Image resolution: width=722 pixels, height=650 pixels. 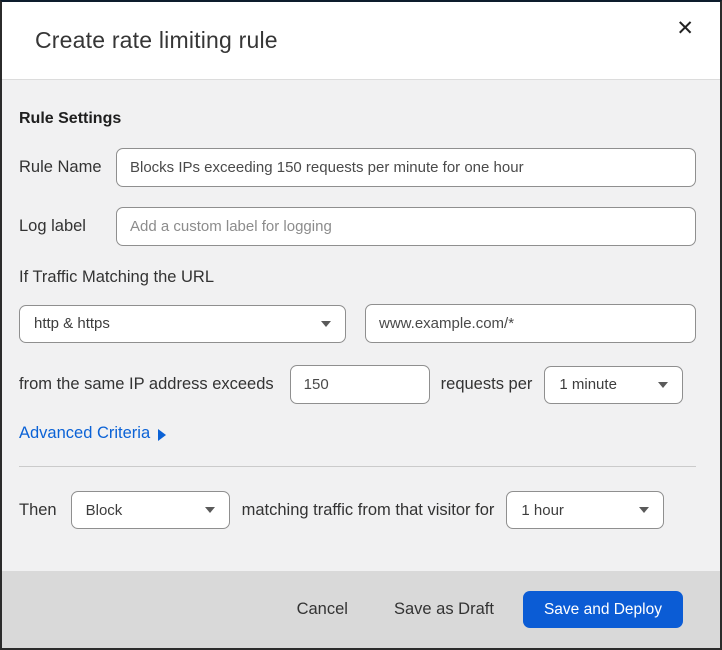 What do you see at coordinates (60, 167) in the screenshot?
I see `rule-name-label: Rule Name` at bounding box center [60, 167].